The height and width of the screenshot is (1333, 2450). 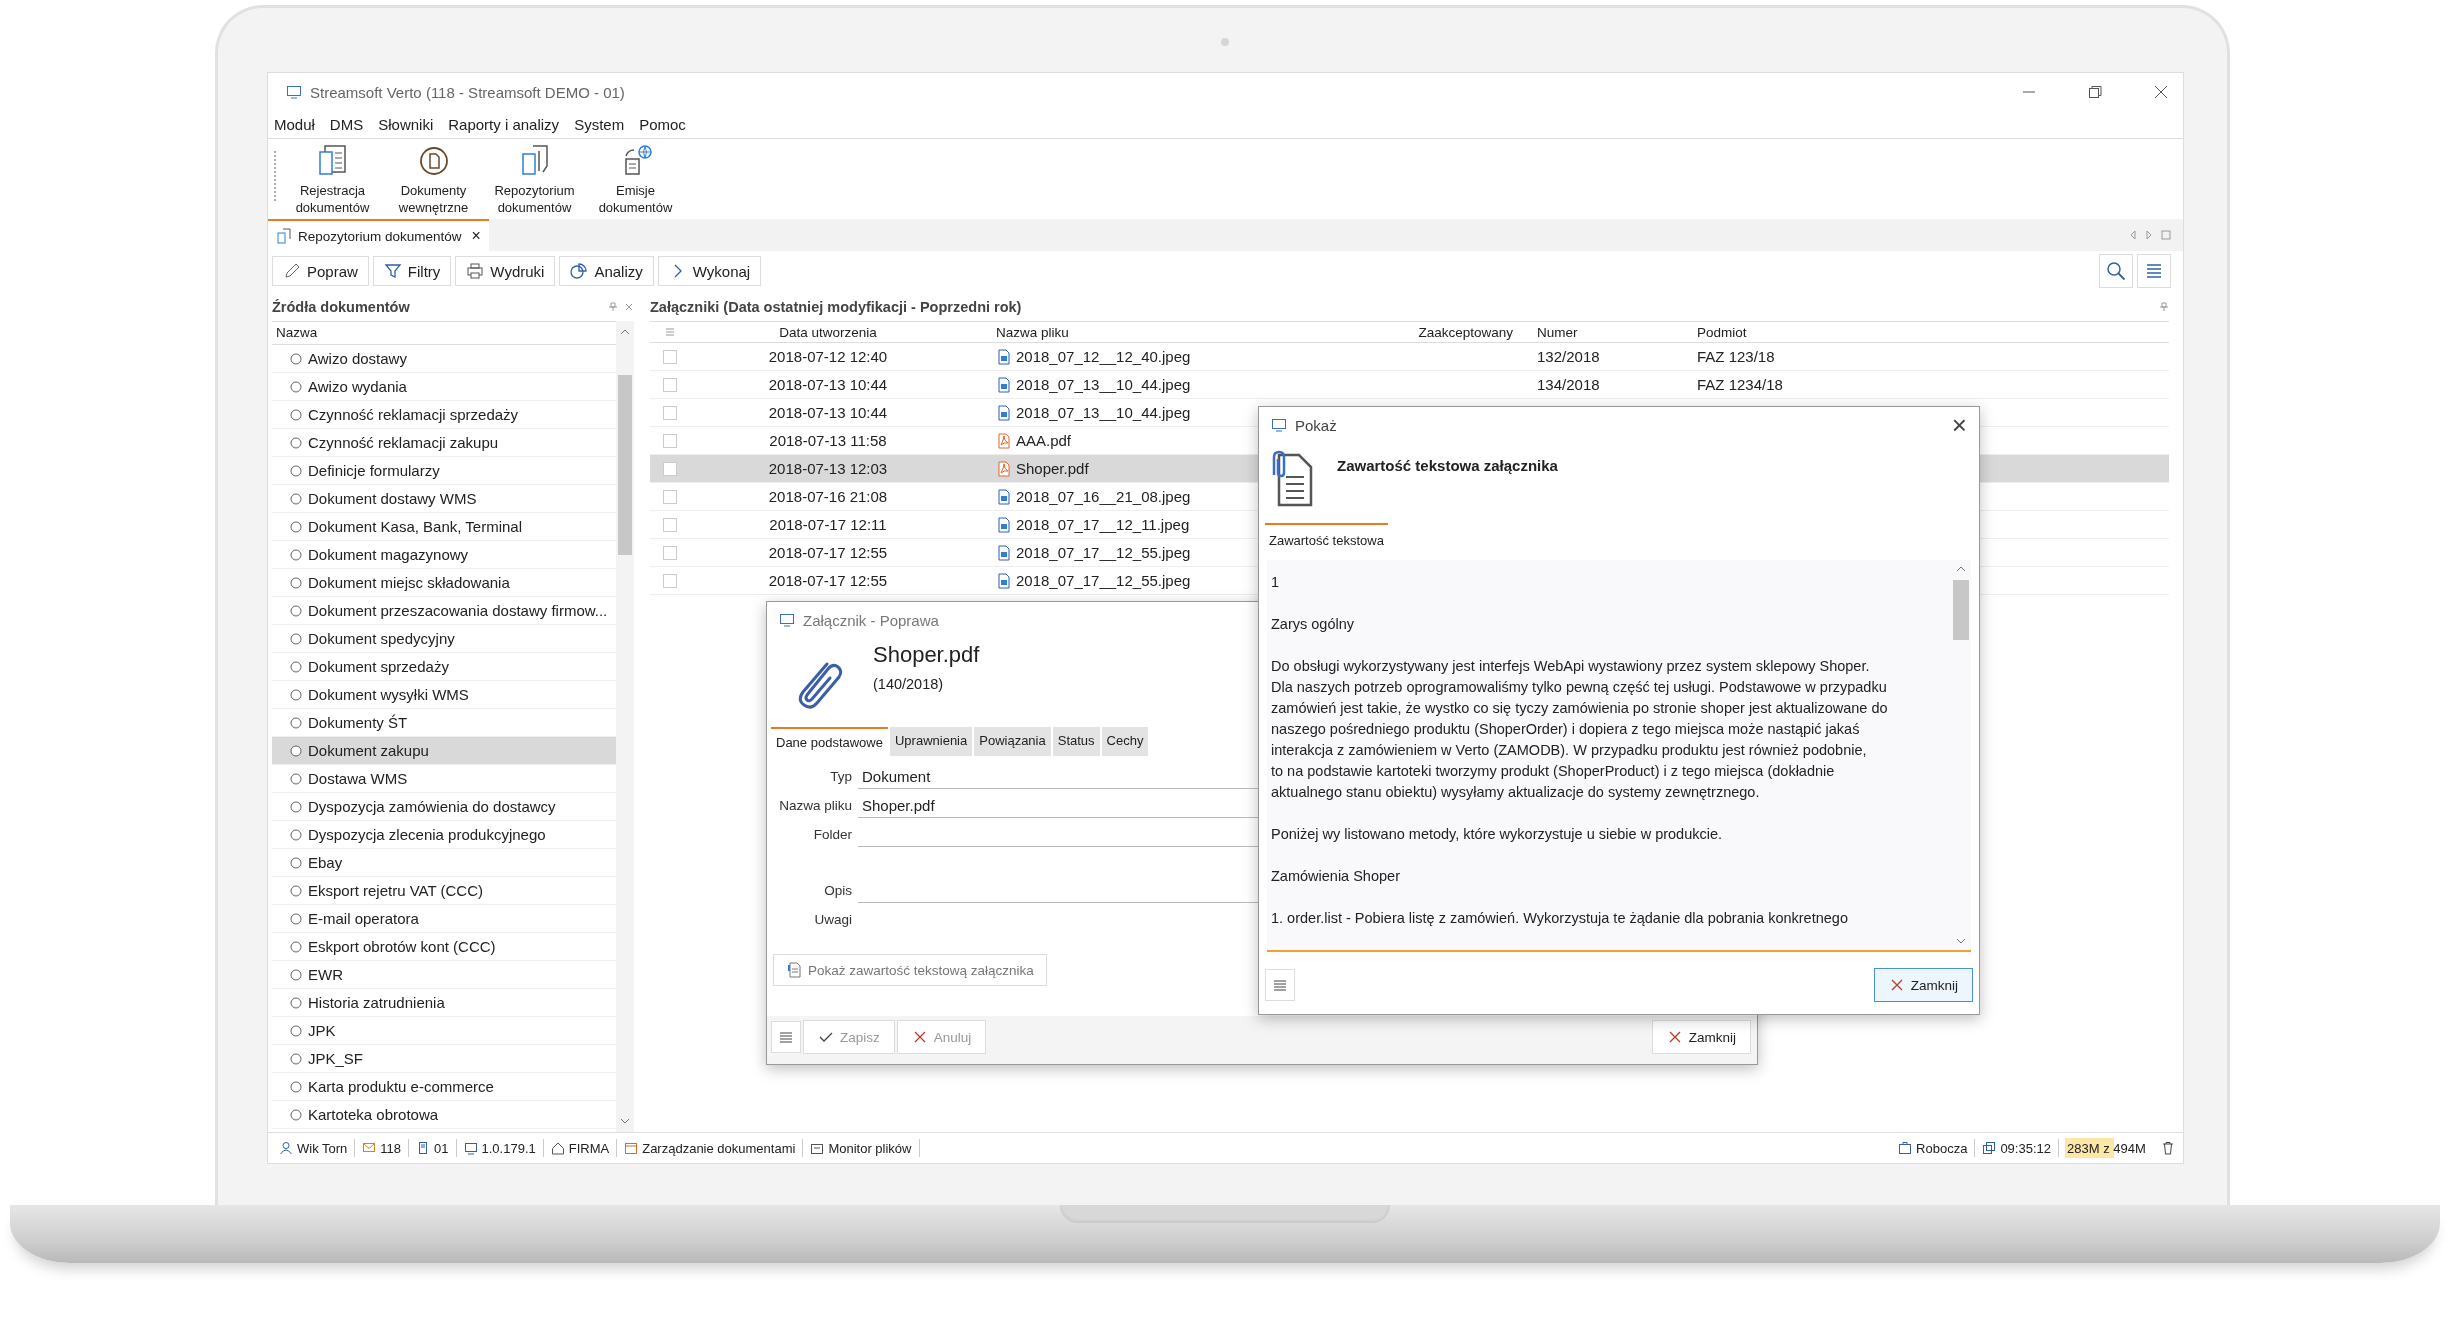 I want to click on table-cell: 2018_07_12__12_40.jpeg, so click(x=1103, y=356).